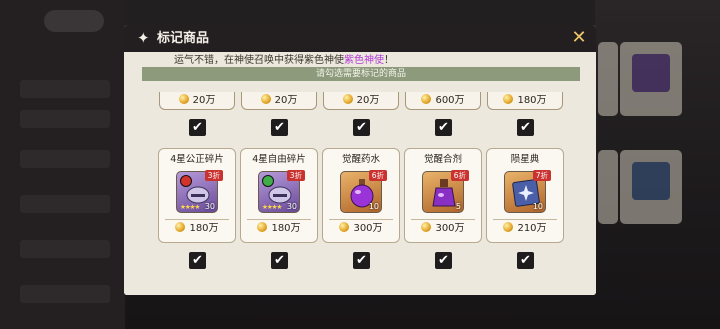  Describe the element at coordinates (532, 228) in the screenshot. I see `price-value: 210万` at that location.